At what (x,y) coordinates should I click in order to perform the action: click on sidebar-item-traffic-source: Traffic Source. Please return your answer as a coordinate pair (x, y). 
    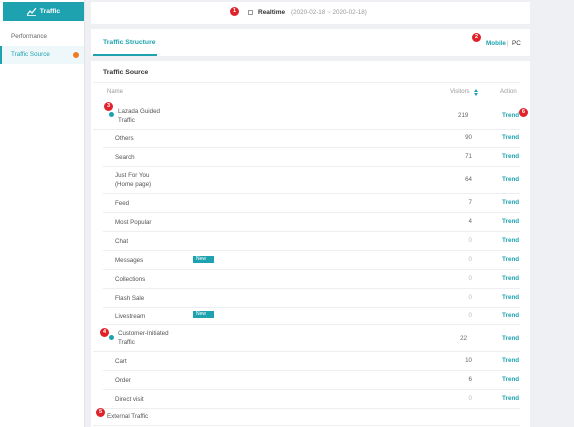
    Looking at the image, I should click on (42, 55).